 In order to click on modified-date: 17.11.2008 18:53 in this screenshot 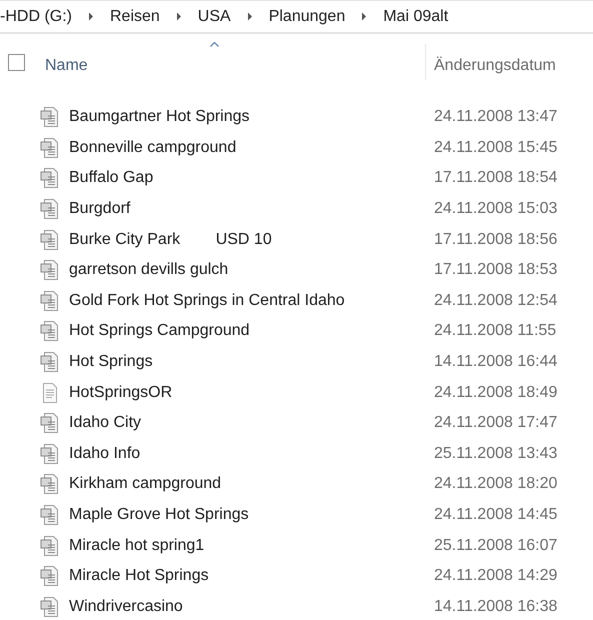, I will do `click(496, 270)`.